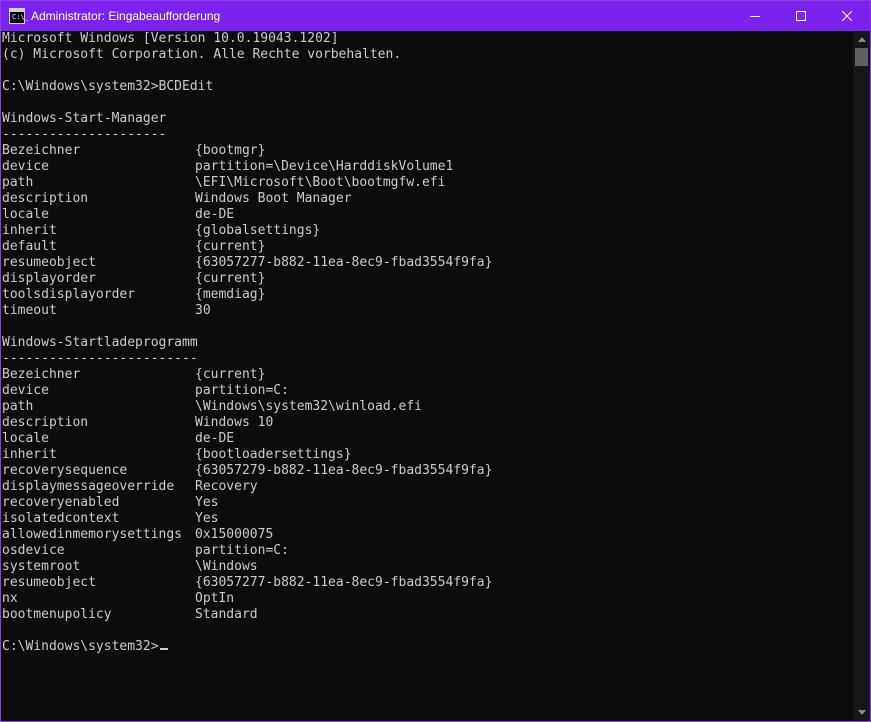 The height and width of the screenshot is (722, 871). Describe the element at coordinates (49, 278) in the screenshot. I see `entry-key: displayorder` at that location.